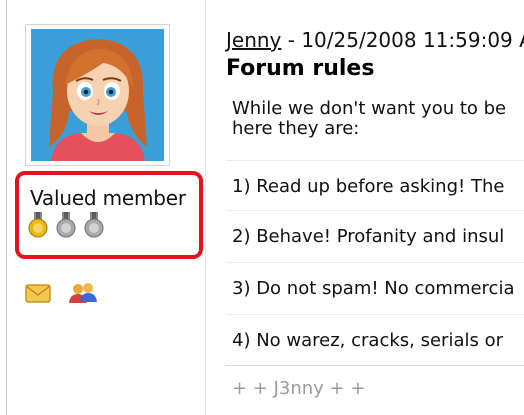 Image resolution: width=524 pixels, height=415 pixels. I want to click on post-timestamp: 10/25/2008 11:59:09 A, so click(412, 40).